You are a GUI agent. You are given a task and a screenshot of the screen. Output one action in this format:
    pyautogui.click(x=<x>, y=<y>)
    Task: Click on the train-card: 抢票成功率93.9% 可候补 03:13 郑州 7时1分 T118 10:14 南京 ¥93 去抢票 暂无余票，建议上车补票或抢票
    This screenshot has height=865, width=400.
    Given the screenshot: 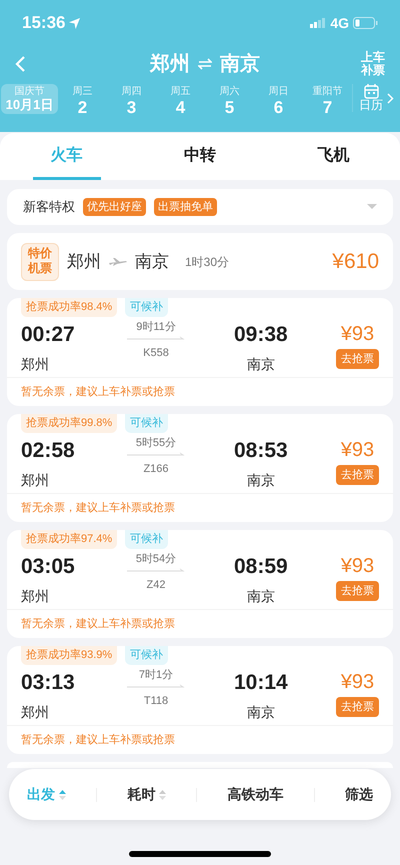 What is the action you would take?
    pyautogui.click(x=200, y=700)
    